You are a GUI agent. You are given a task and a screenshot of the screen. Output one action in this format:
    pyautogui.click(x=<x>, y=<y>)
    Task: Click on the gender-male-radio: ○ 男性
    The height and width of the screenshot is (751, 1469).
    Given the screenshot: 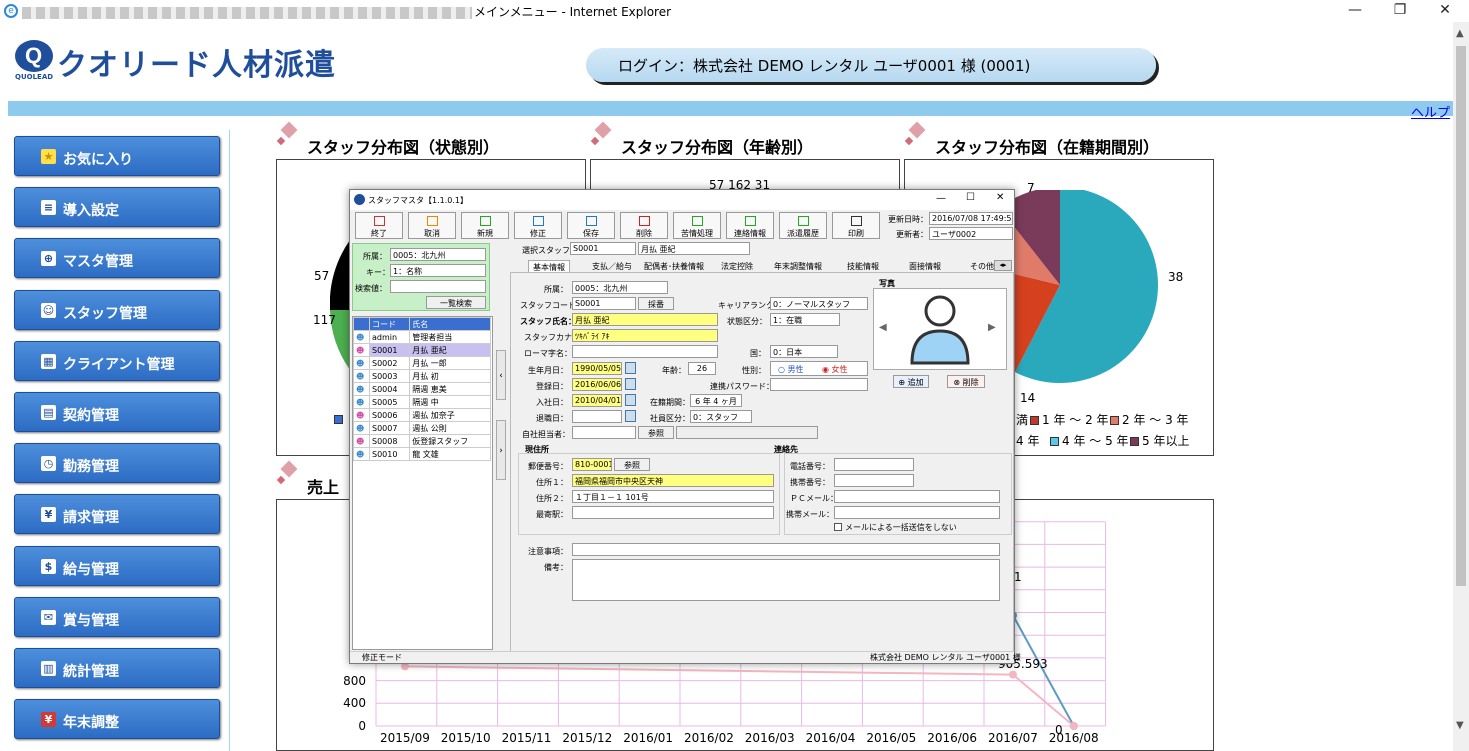 What is the action you would take?
    pyautogui.click(x=791, y=369)
    